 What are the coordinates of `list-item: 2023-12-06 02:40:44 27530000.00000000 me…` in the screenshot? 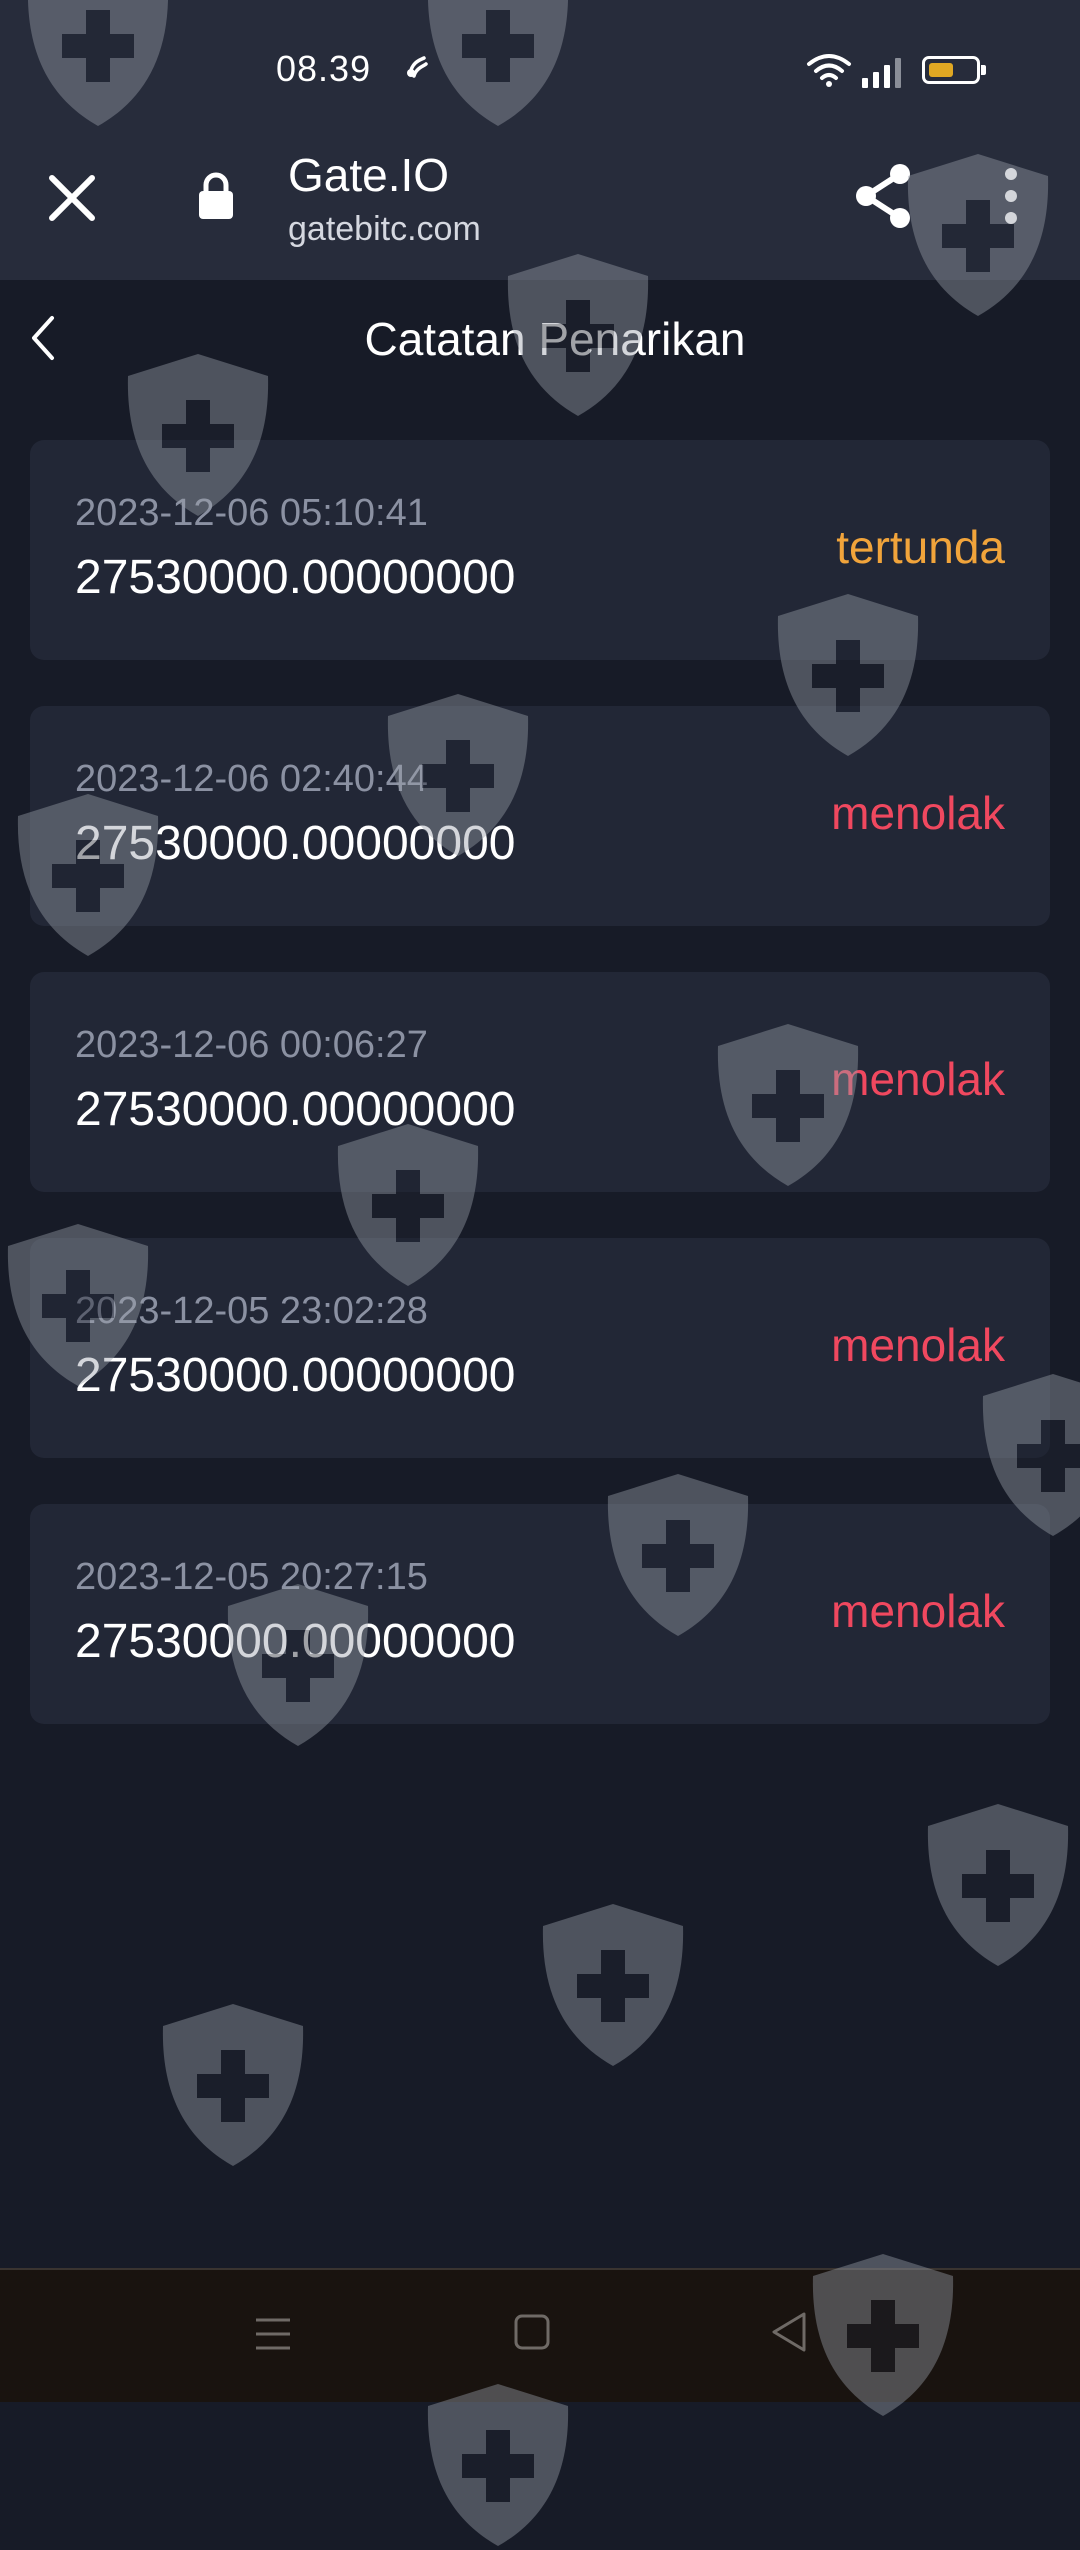 It's located at (540, 816).